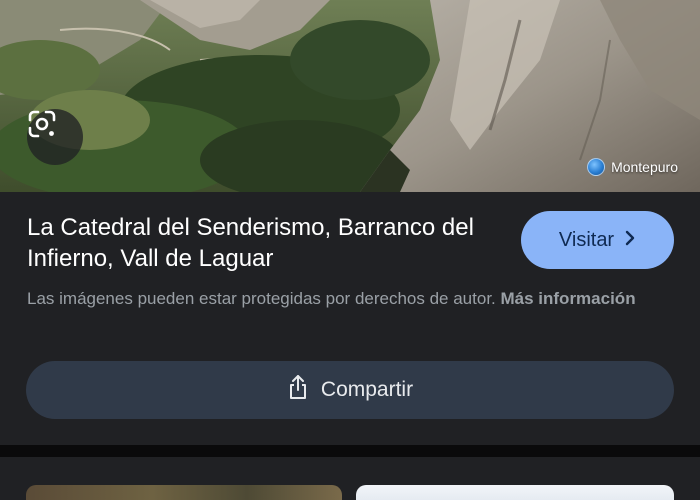 This screenshot has width=700, height=500. I want to click on more-info-link: Más información, so click(568, 298).